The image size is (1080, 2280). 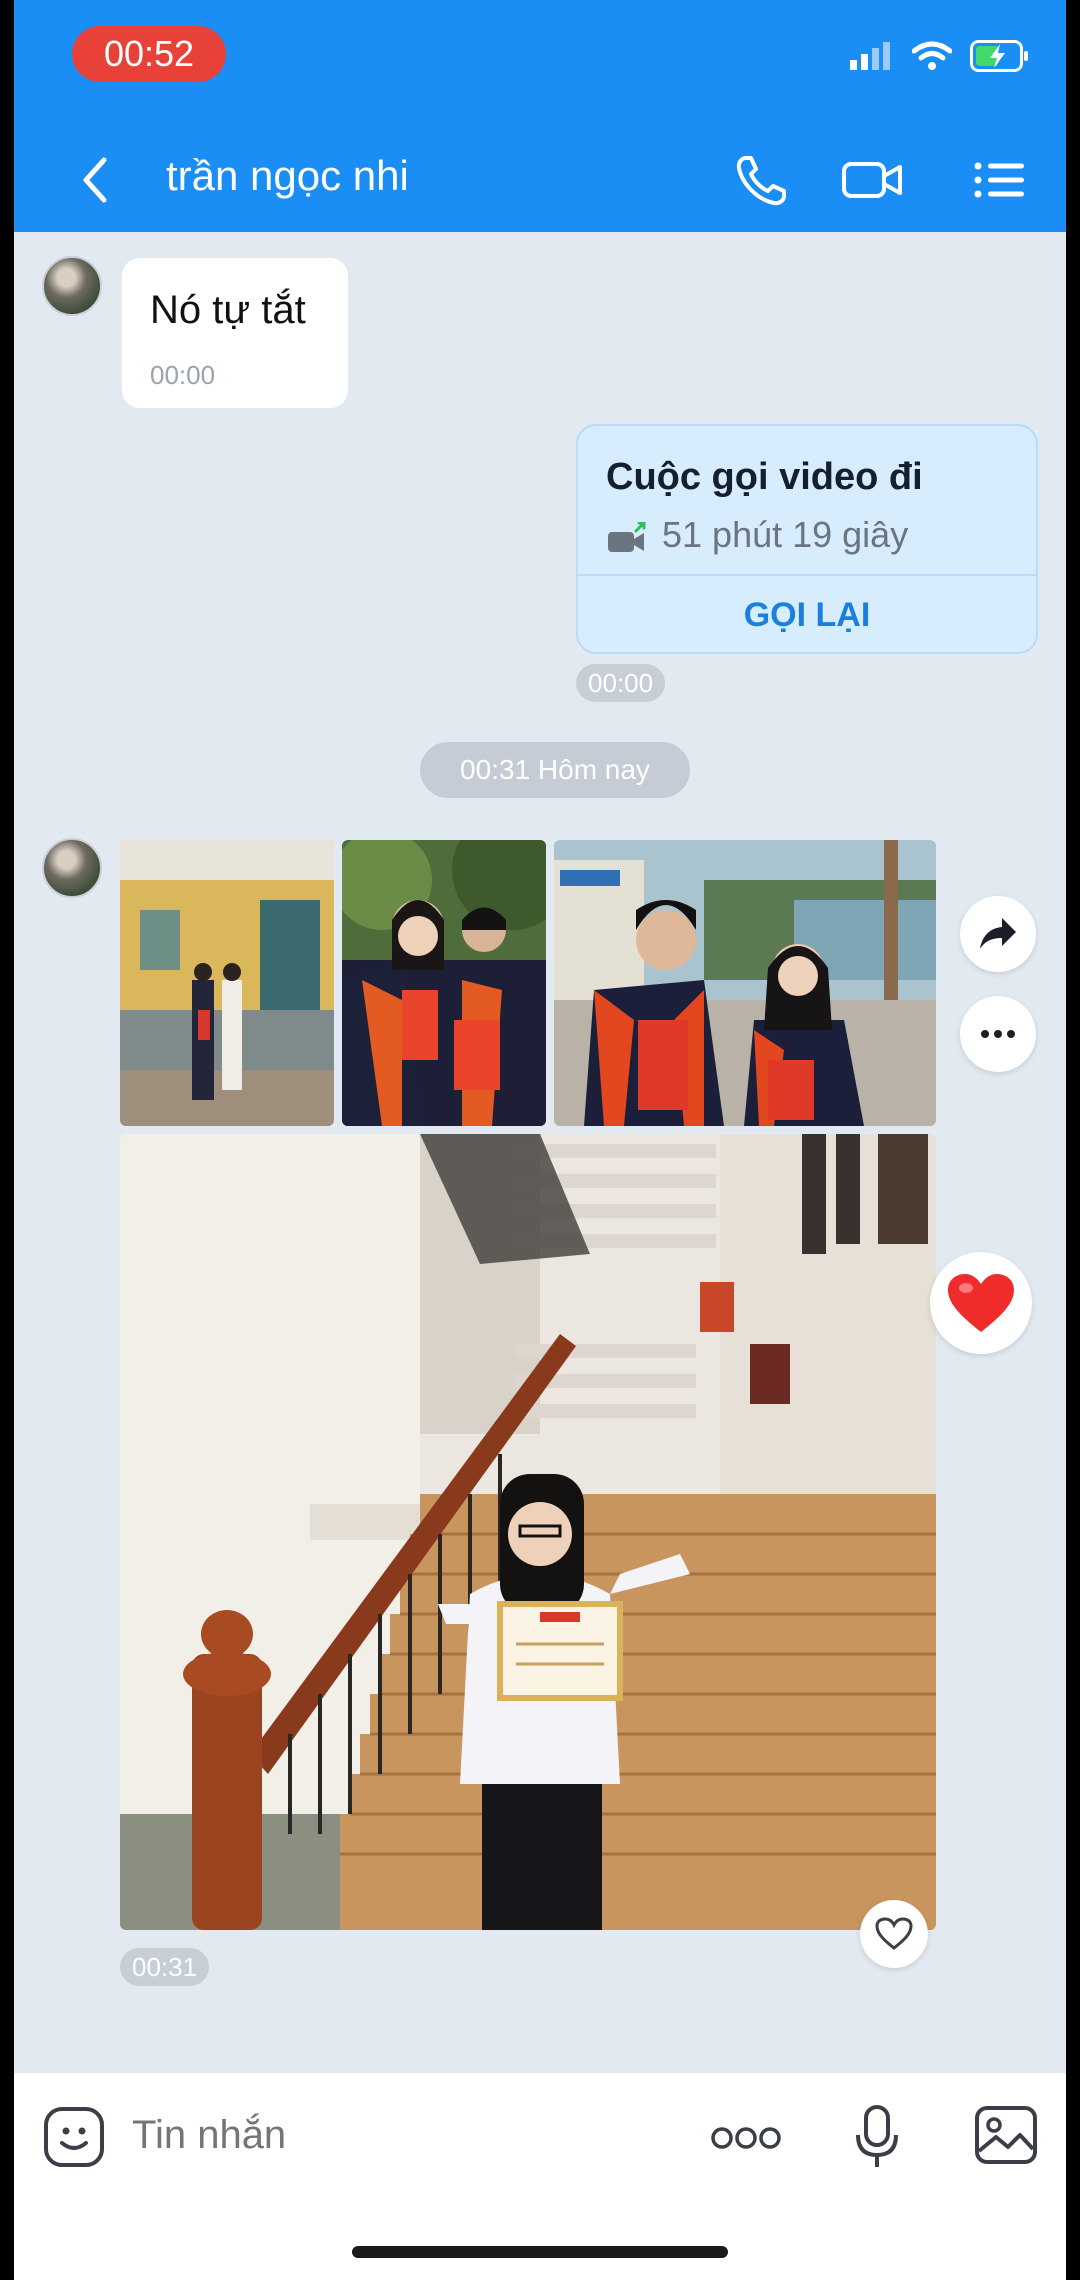 I want to click on photo-graduation-pair, so click(x=444, y=983).